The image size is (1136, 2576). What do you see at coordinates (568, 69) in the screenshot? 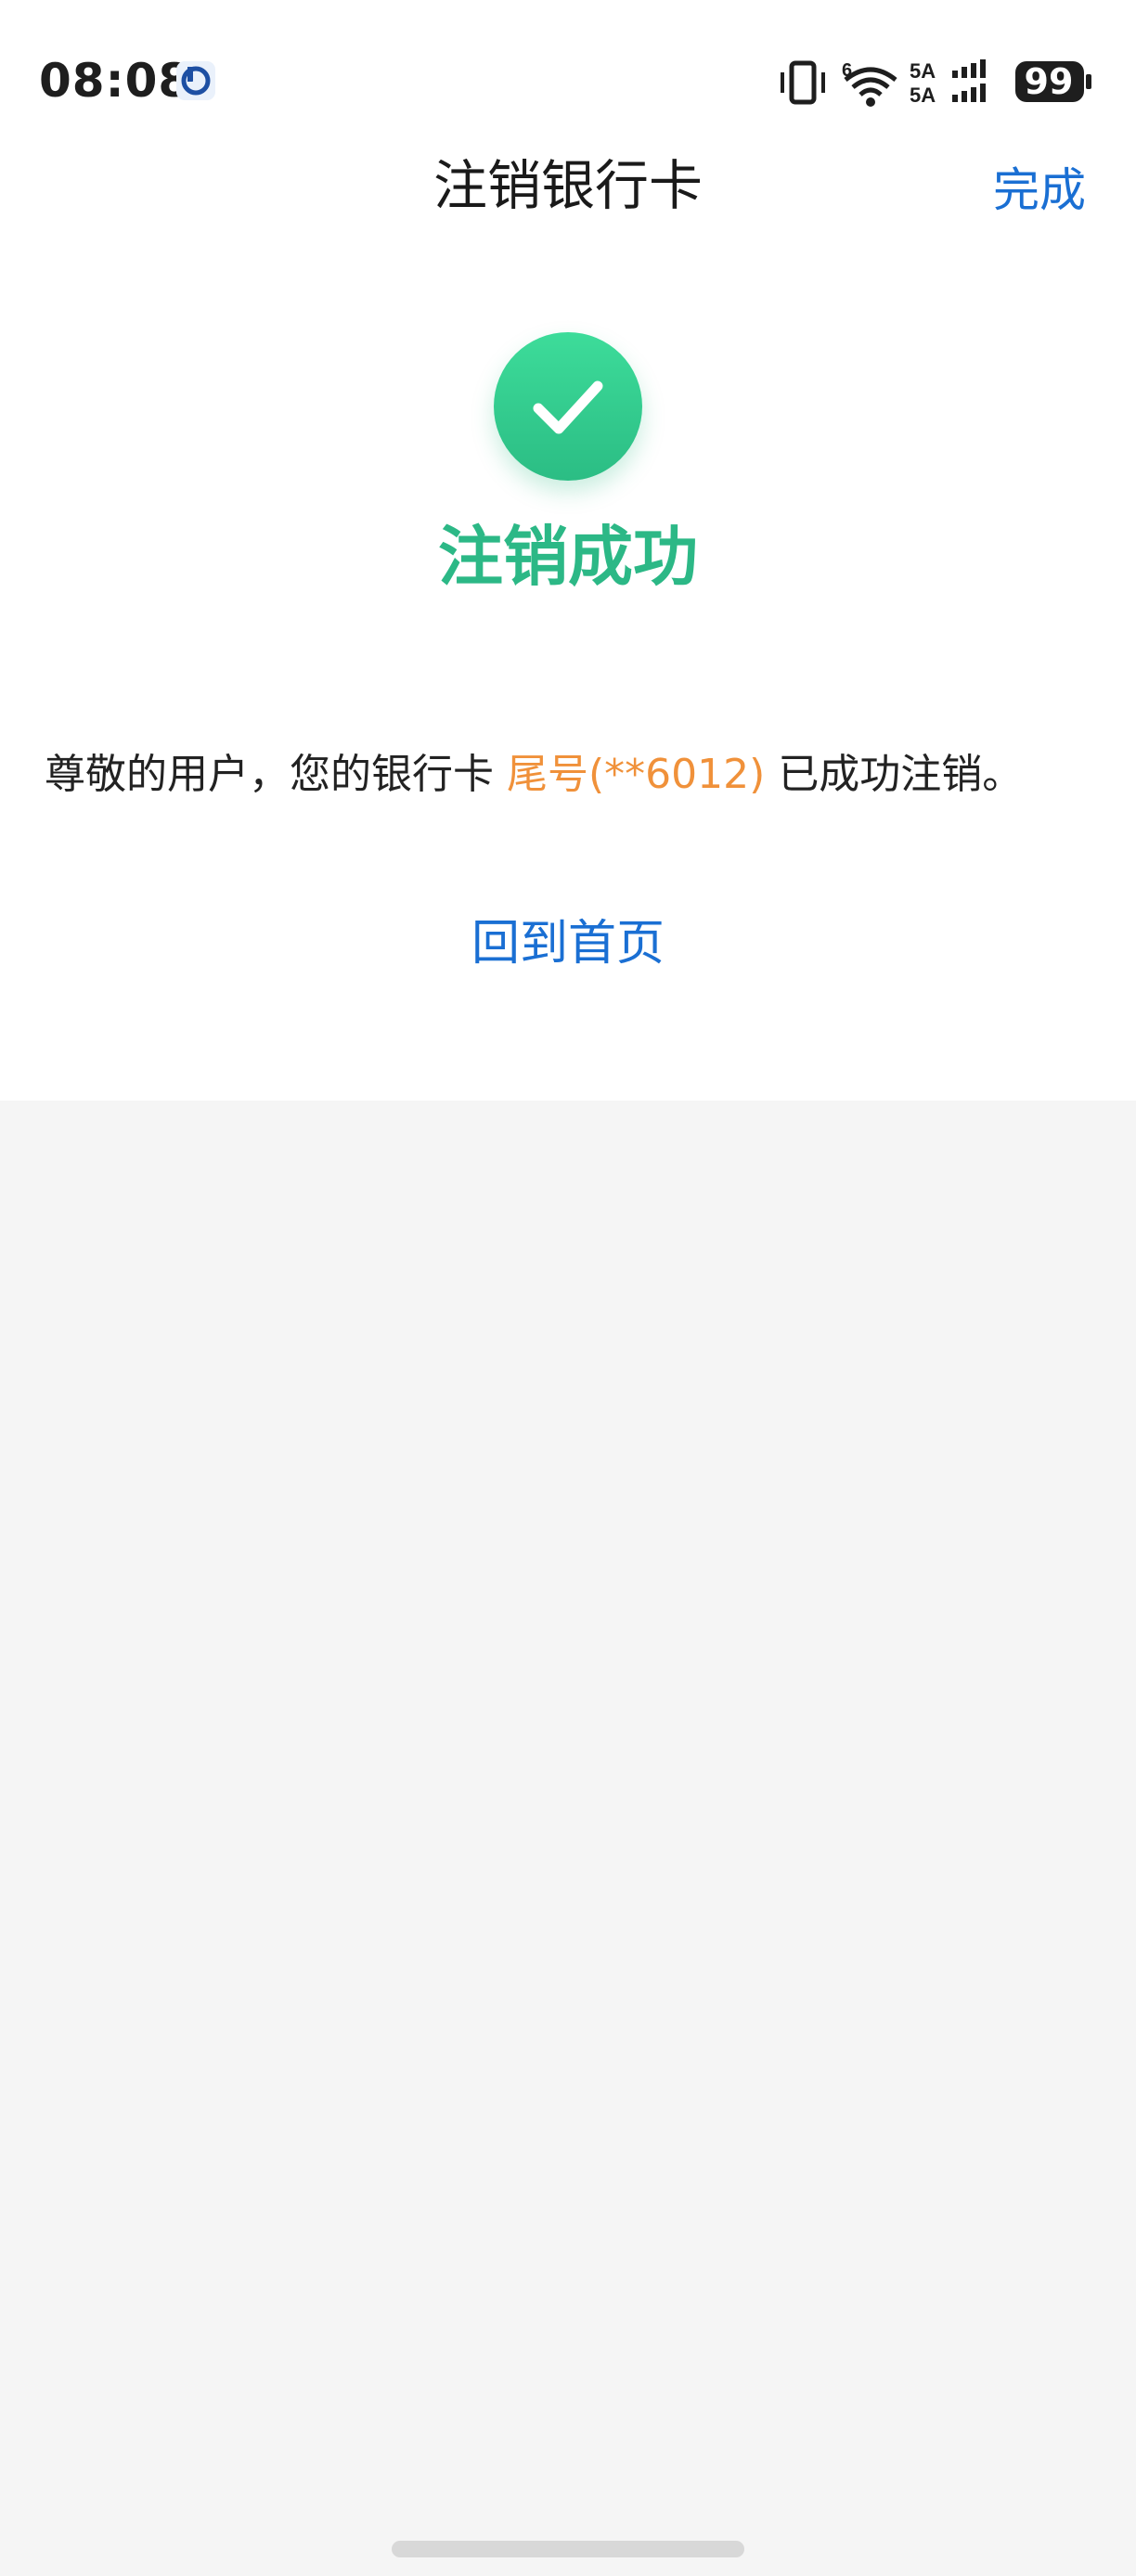
I see `status-bar: 08:08 6 5A 5A 99` at bounding box center [568, 69].